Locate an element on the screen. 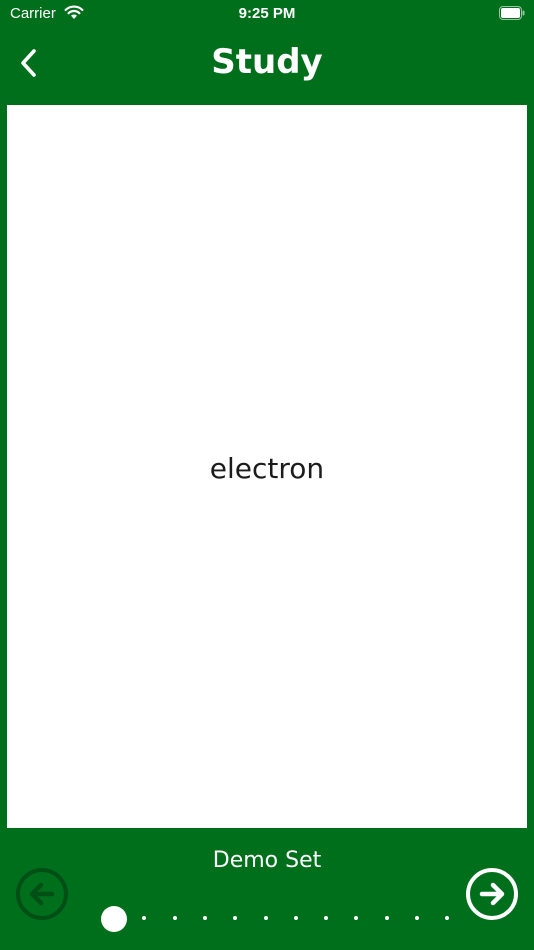  navigation-bar: Study is located at coordinates (267, 64).